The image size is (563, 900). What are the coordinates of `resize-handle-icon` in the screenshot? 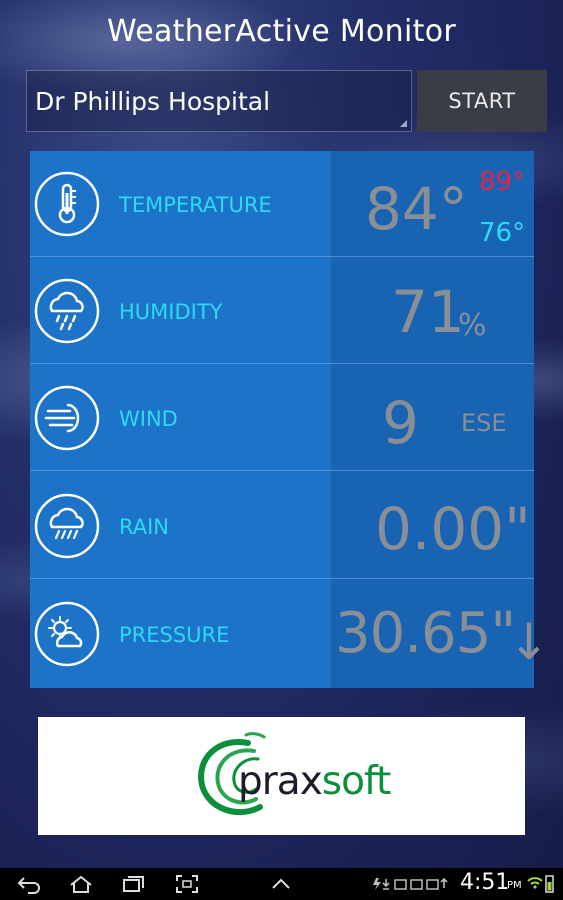 It's located at (403, 123).